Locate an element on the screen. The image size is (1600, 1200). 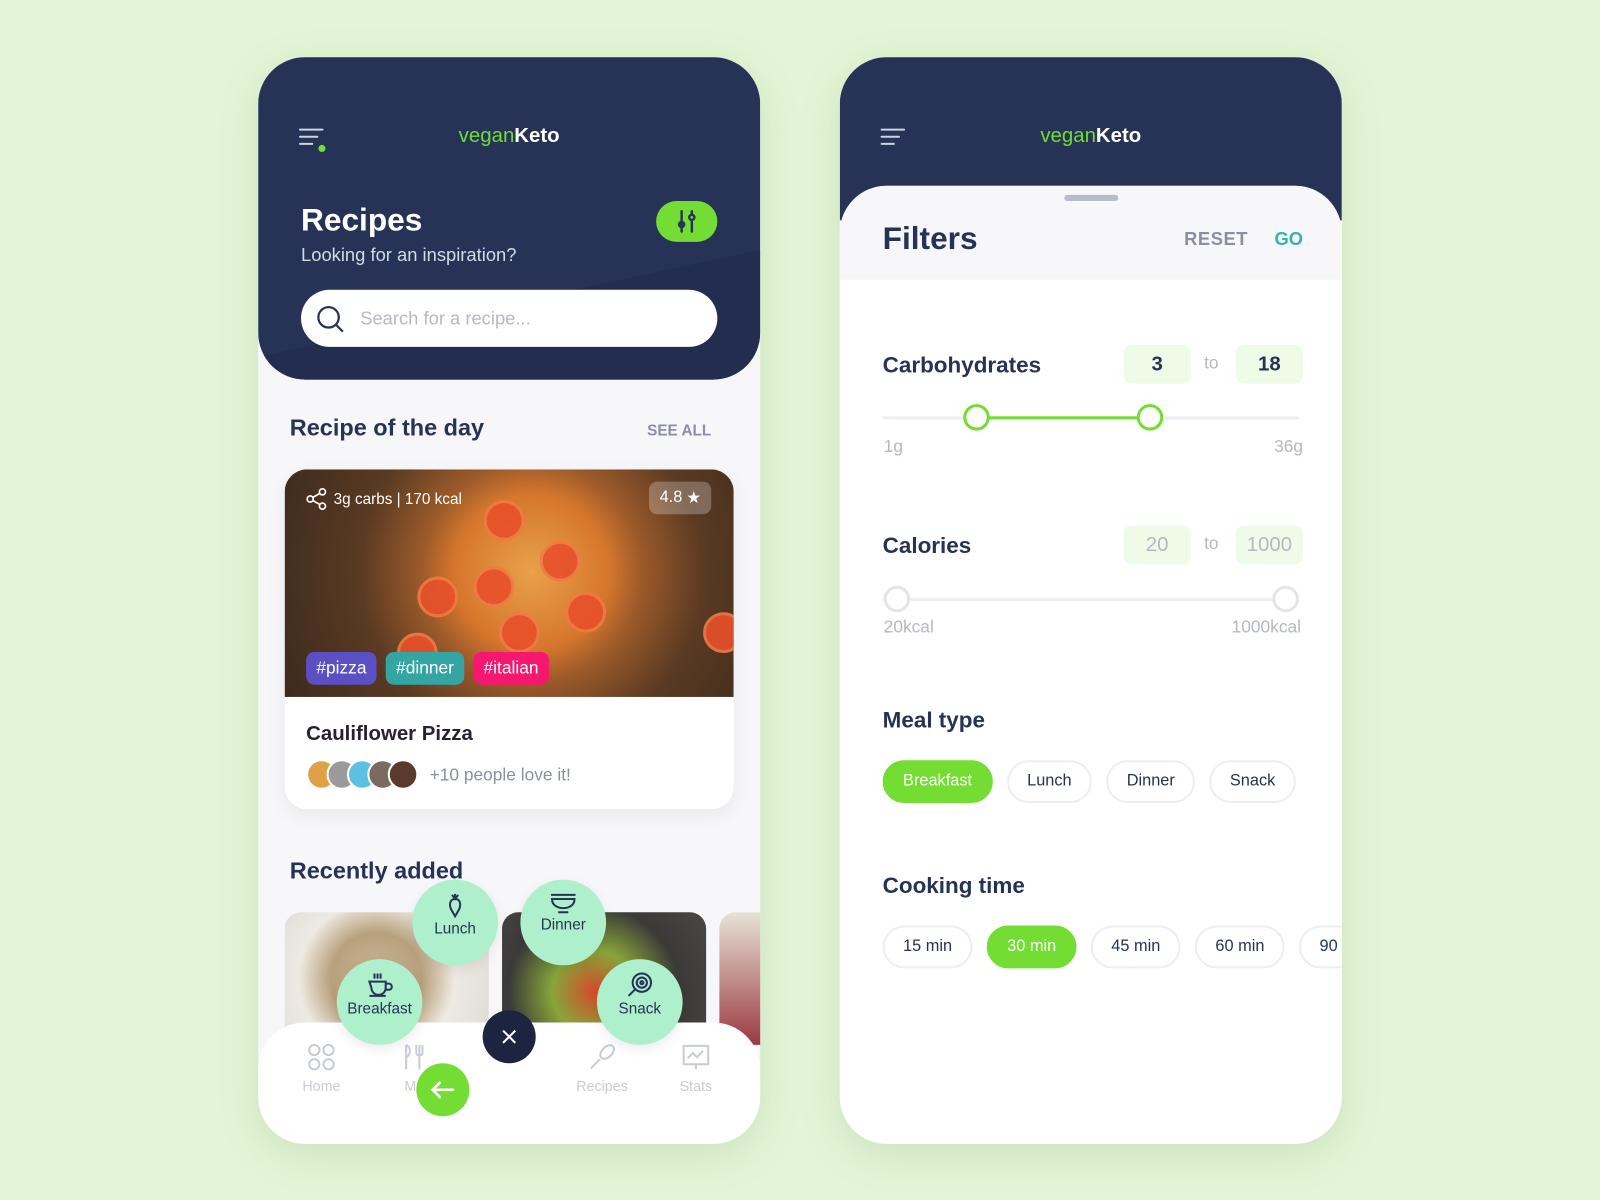
chip-60-min: 60 min is located at coordinates (1239, 947).